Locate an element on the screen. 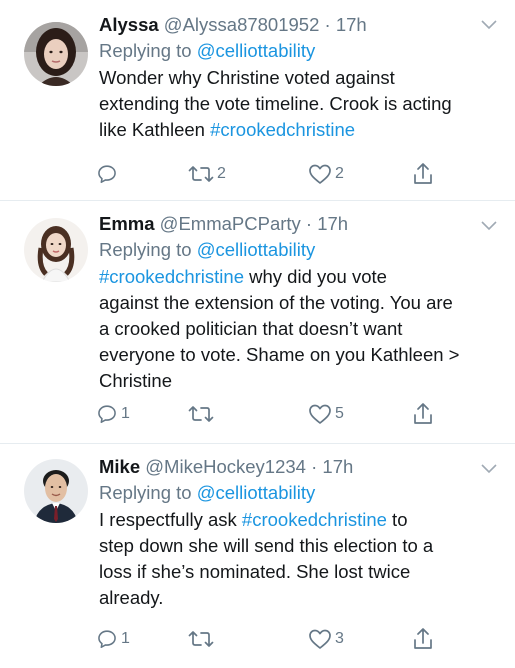  like-button: 2 is located at coordinates (326, 174).